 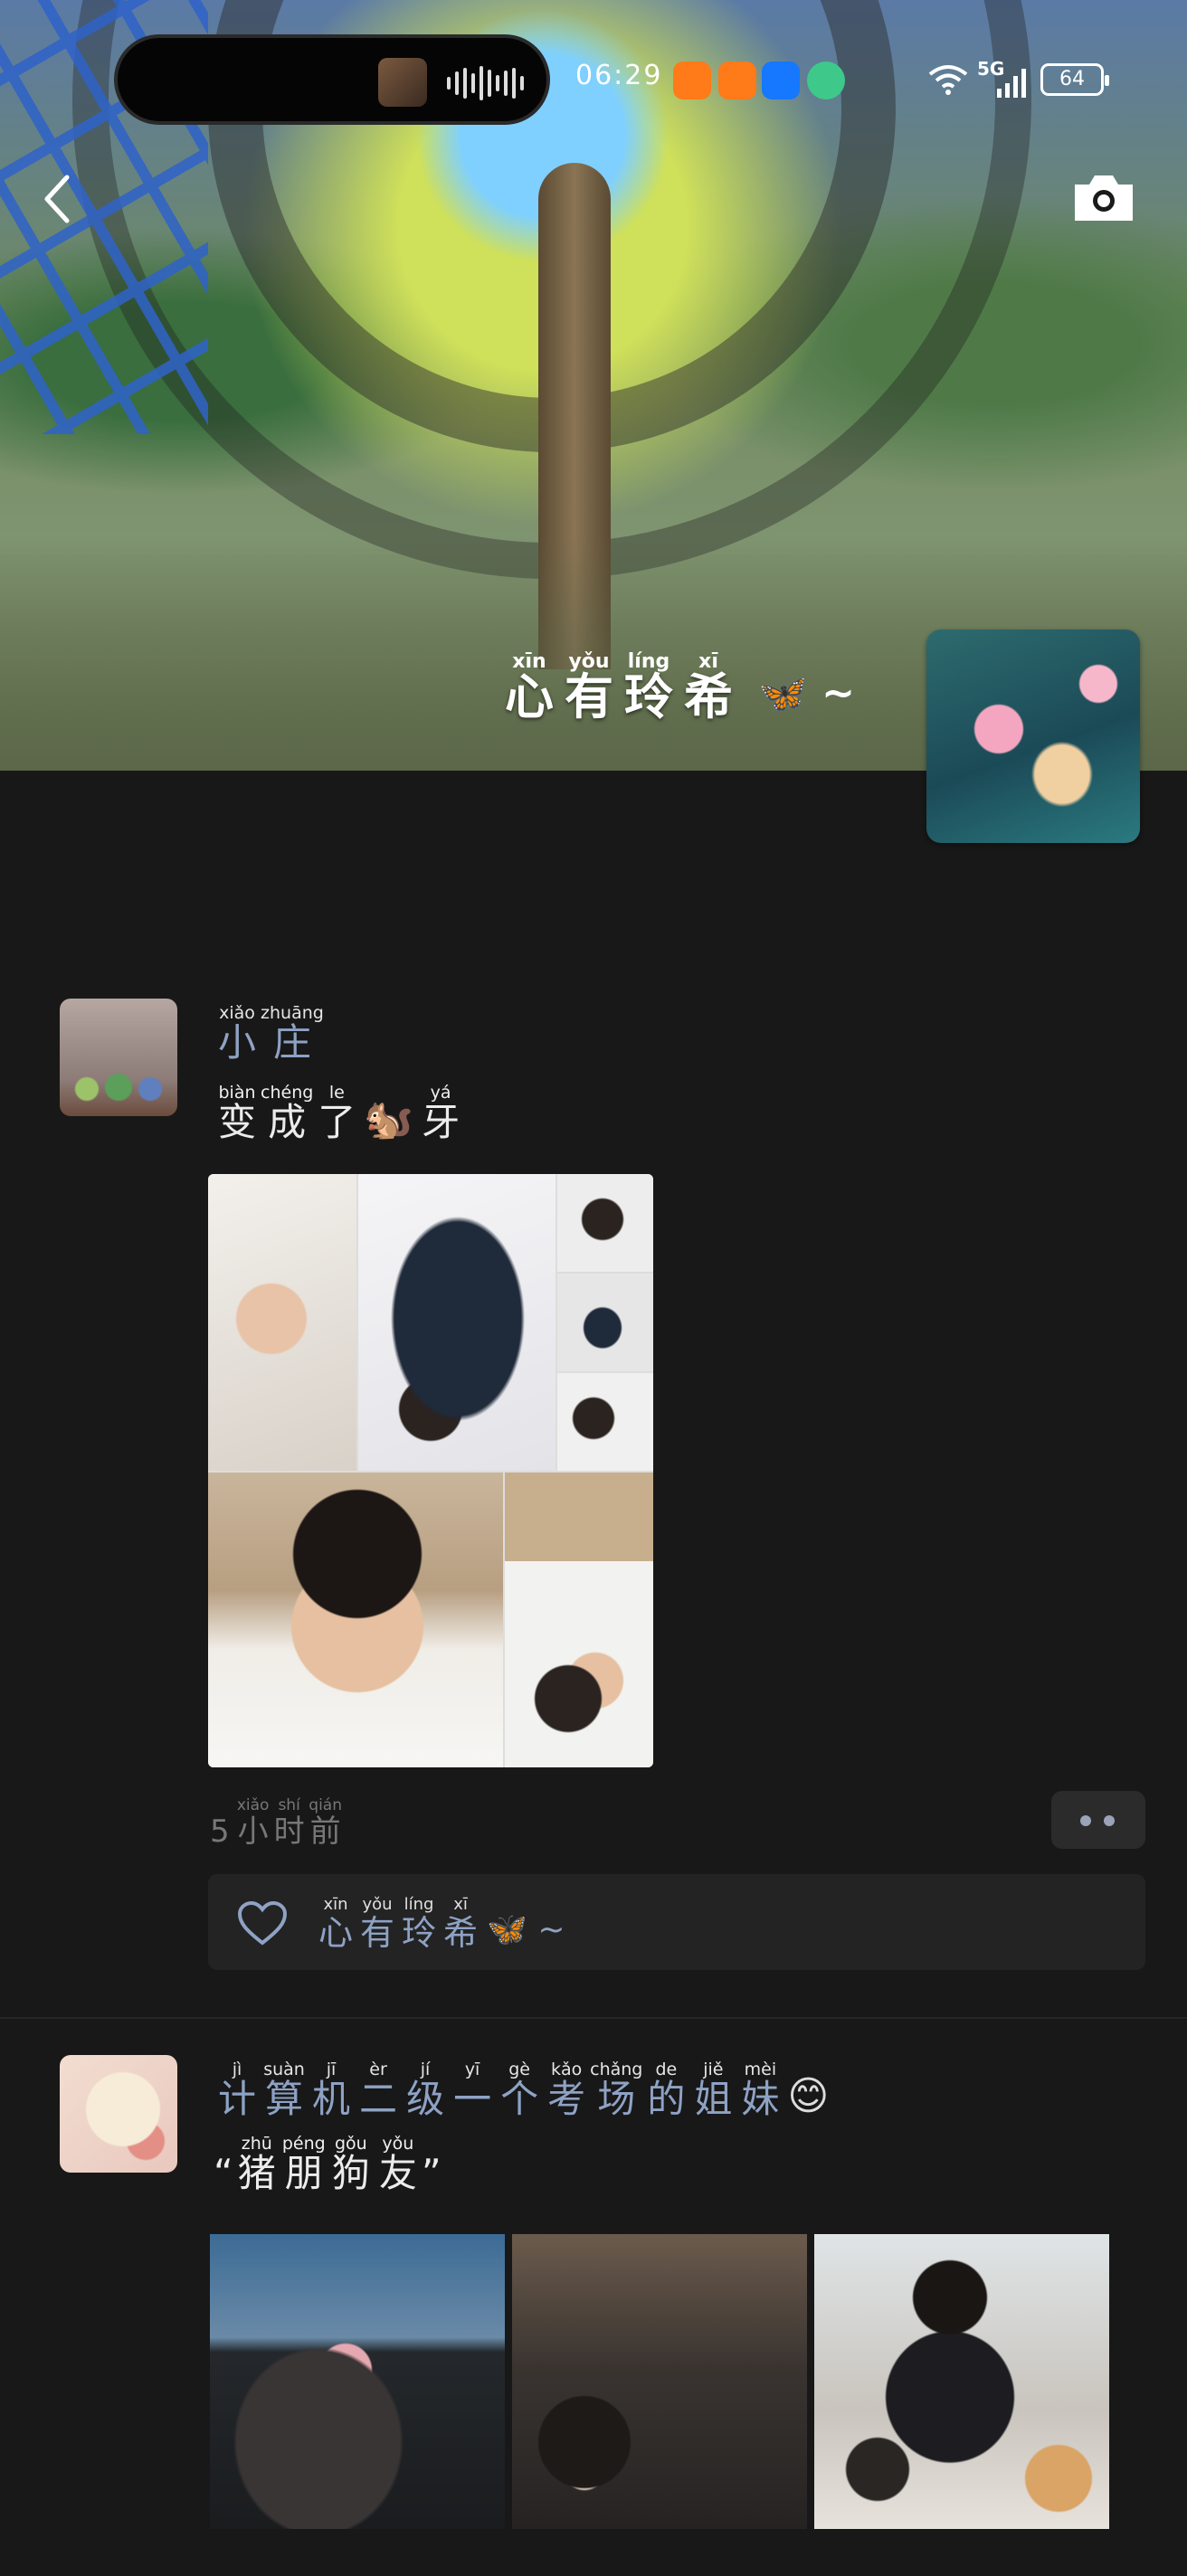 I want to click on cover-name-char: xīn 心, so click(x=529, y=687).